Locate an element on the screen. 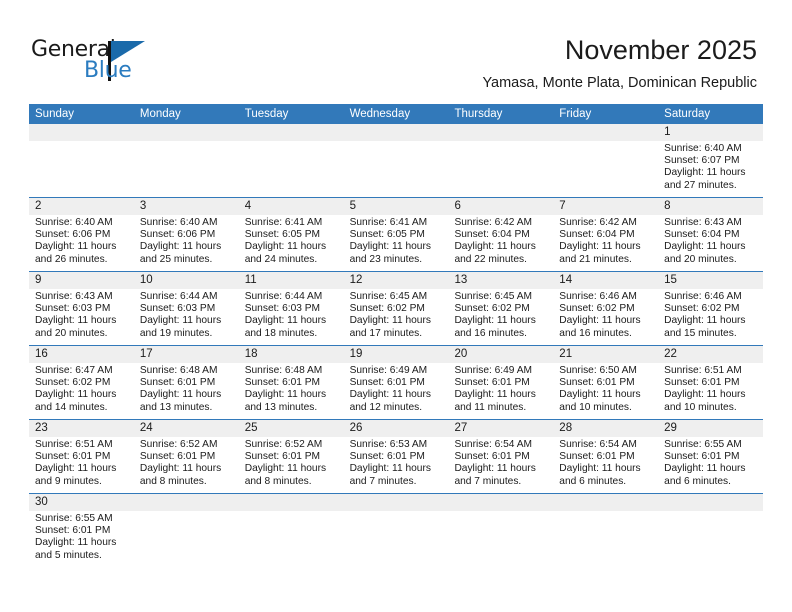 The image size is (792, 612). day-detail-line: and 15 minutes. is located at coordinates (700, 333).